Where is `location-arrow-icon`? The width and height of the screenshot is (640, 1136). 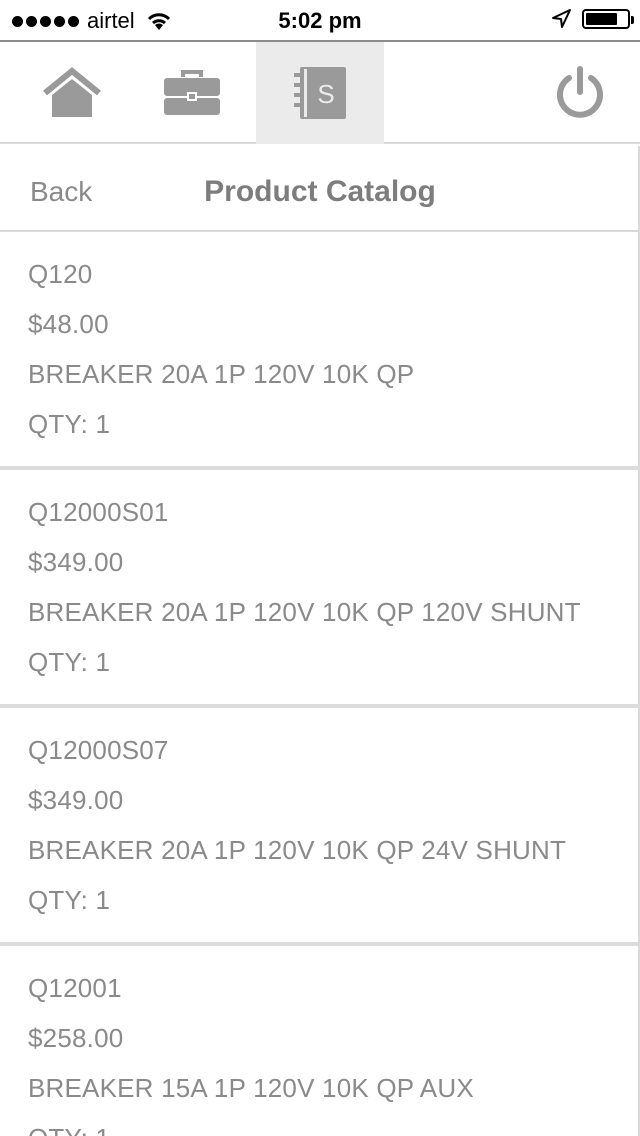
location-arrow-icon is located at coordinates (561, 18).